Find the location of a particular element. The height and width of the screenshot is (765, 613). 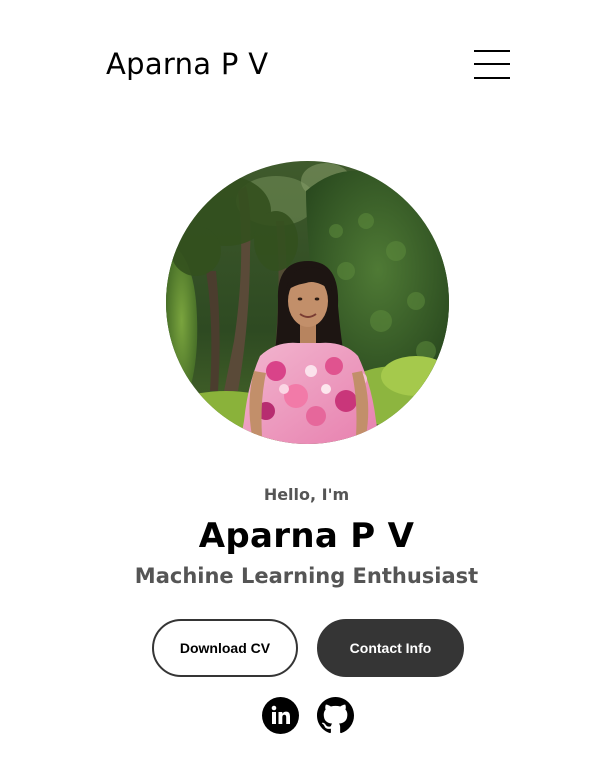

role-subtitle: Machine Learning Enthusiast is located at coordinates (306, 576).